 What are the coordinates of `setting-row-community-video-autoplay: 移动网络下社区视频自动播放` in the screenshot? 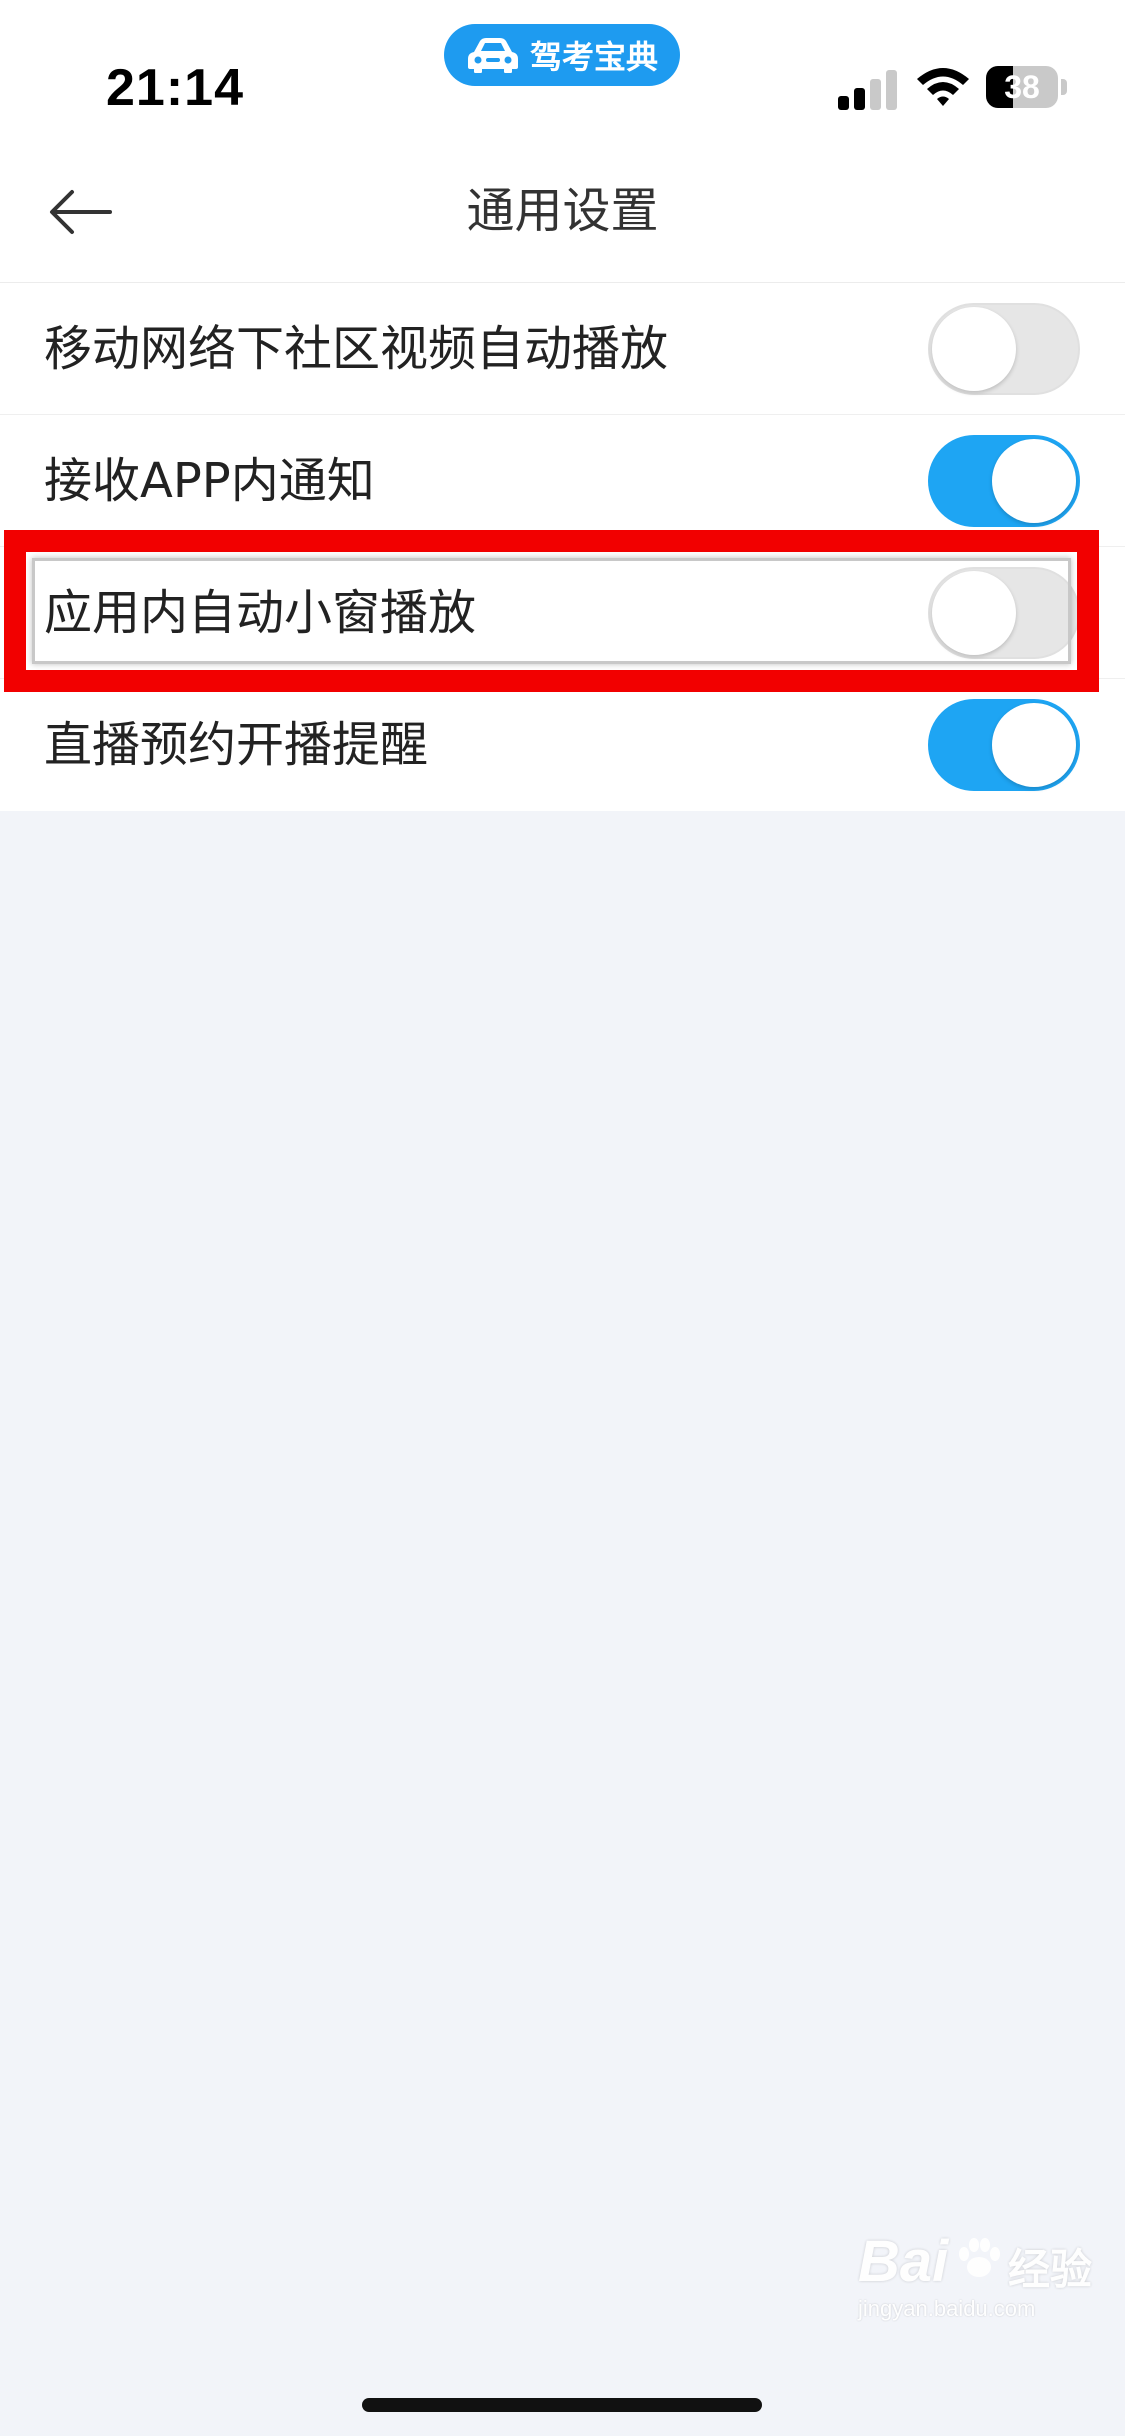 It's located at (562, 349).